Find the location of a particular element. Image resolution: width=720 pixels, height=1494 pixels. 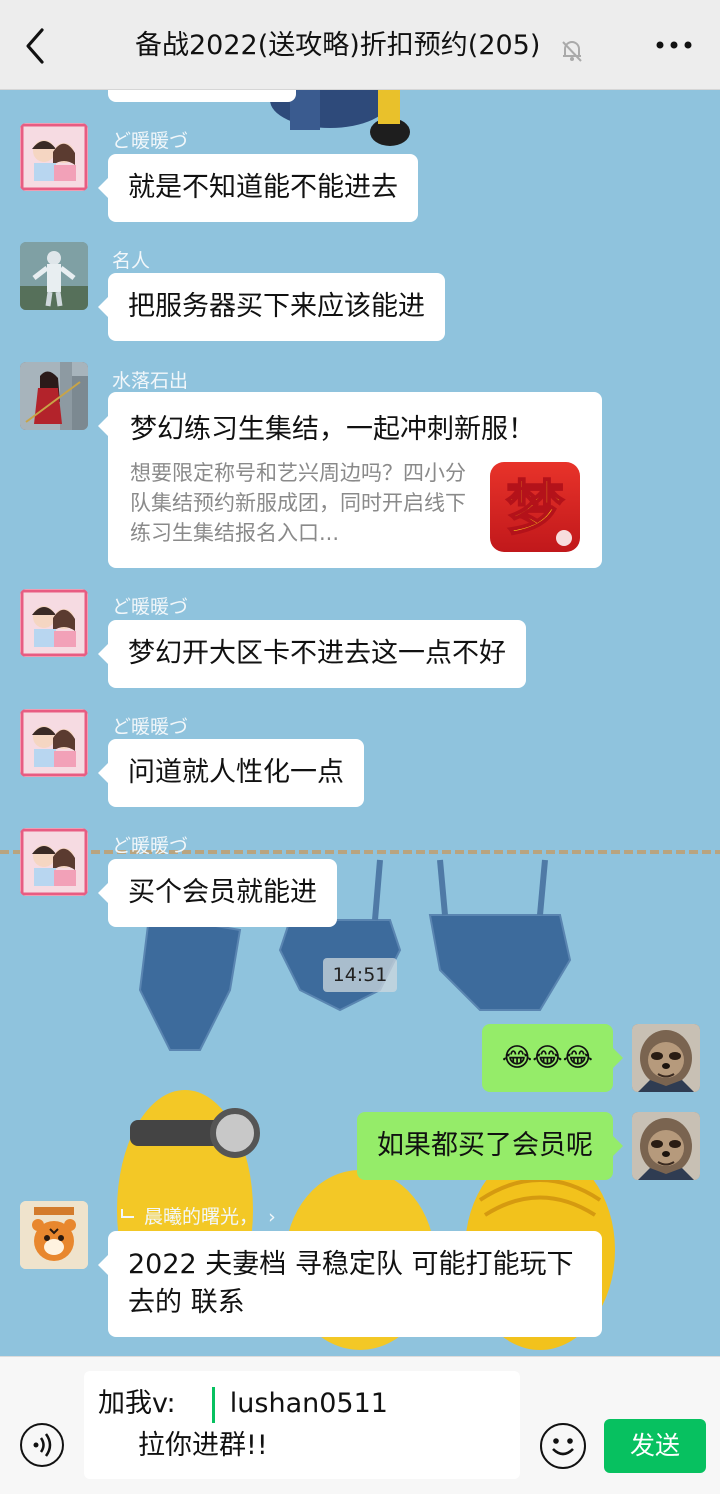

my-message-bubble: 😂😂😂 is located at coordinates (552, 1058).